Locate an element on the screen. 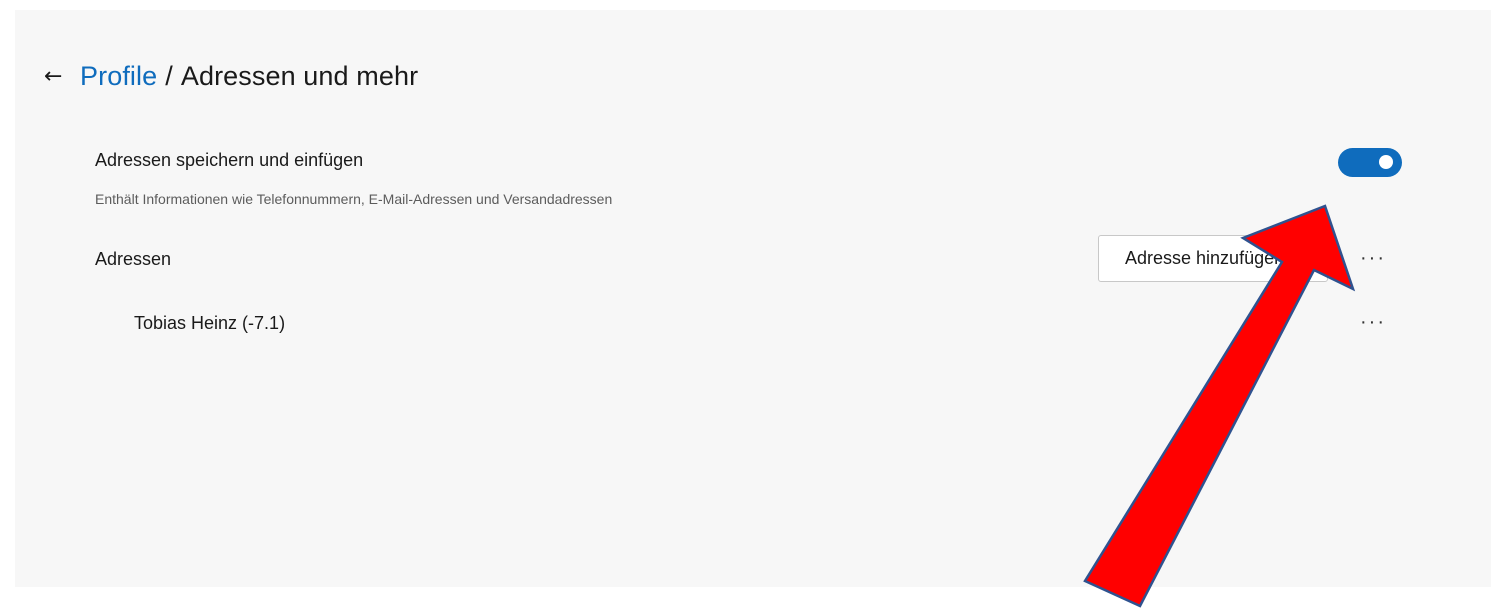 This screenshot has height=614, width=1491. breadcrumb-current: Adressen und mehr is located at coordinates (299, 75).